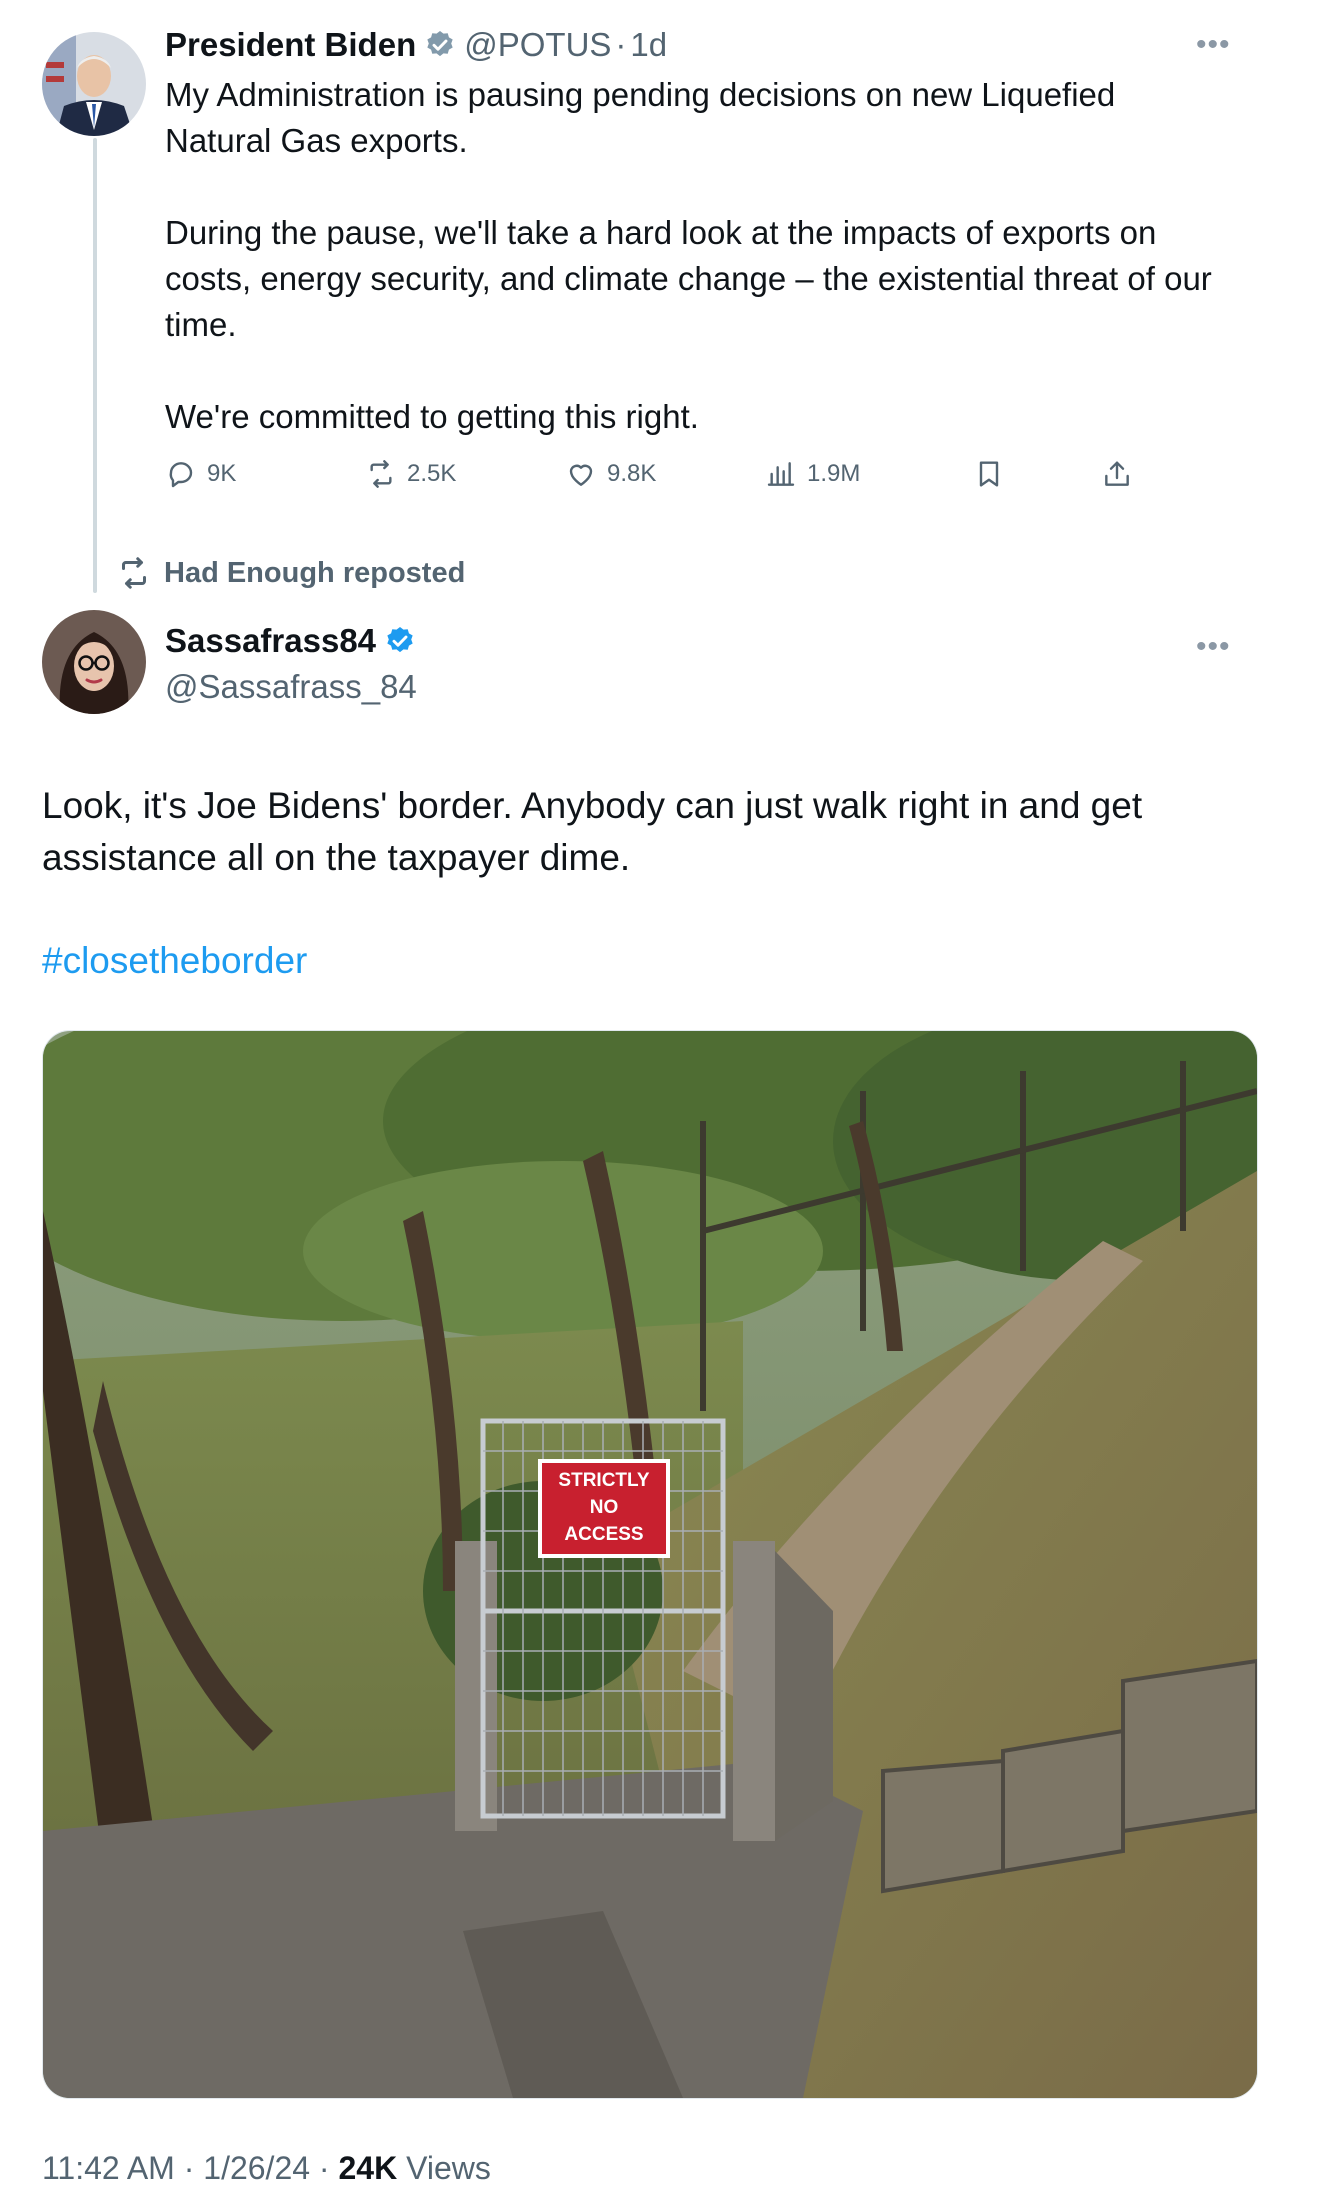 The height and width of the screenshot is (2208, 1317). Describe the element at coordinates (290, 45) in the screenshot. I see `display-name: President Biden` at that location.